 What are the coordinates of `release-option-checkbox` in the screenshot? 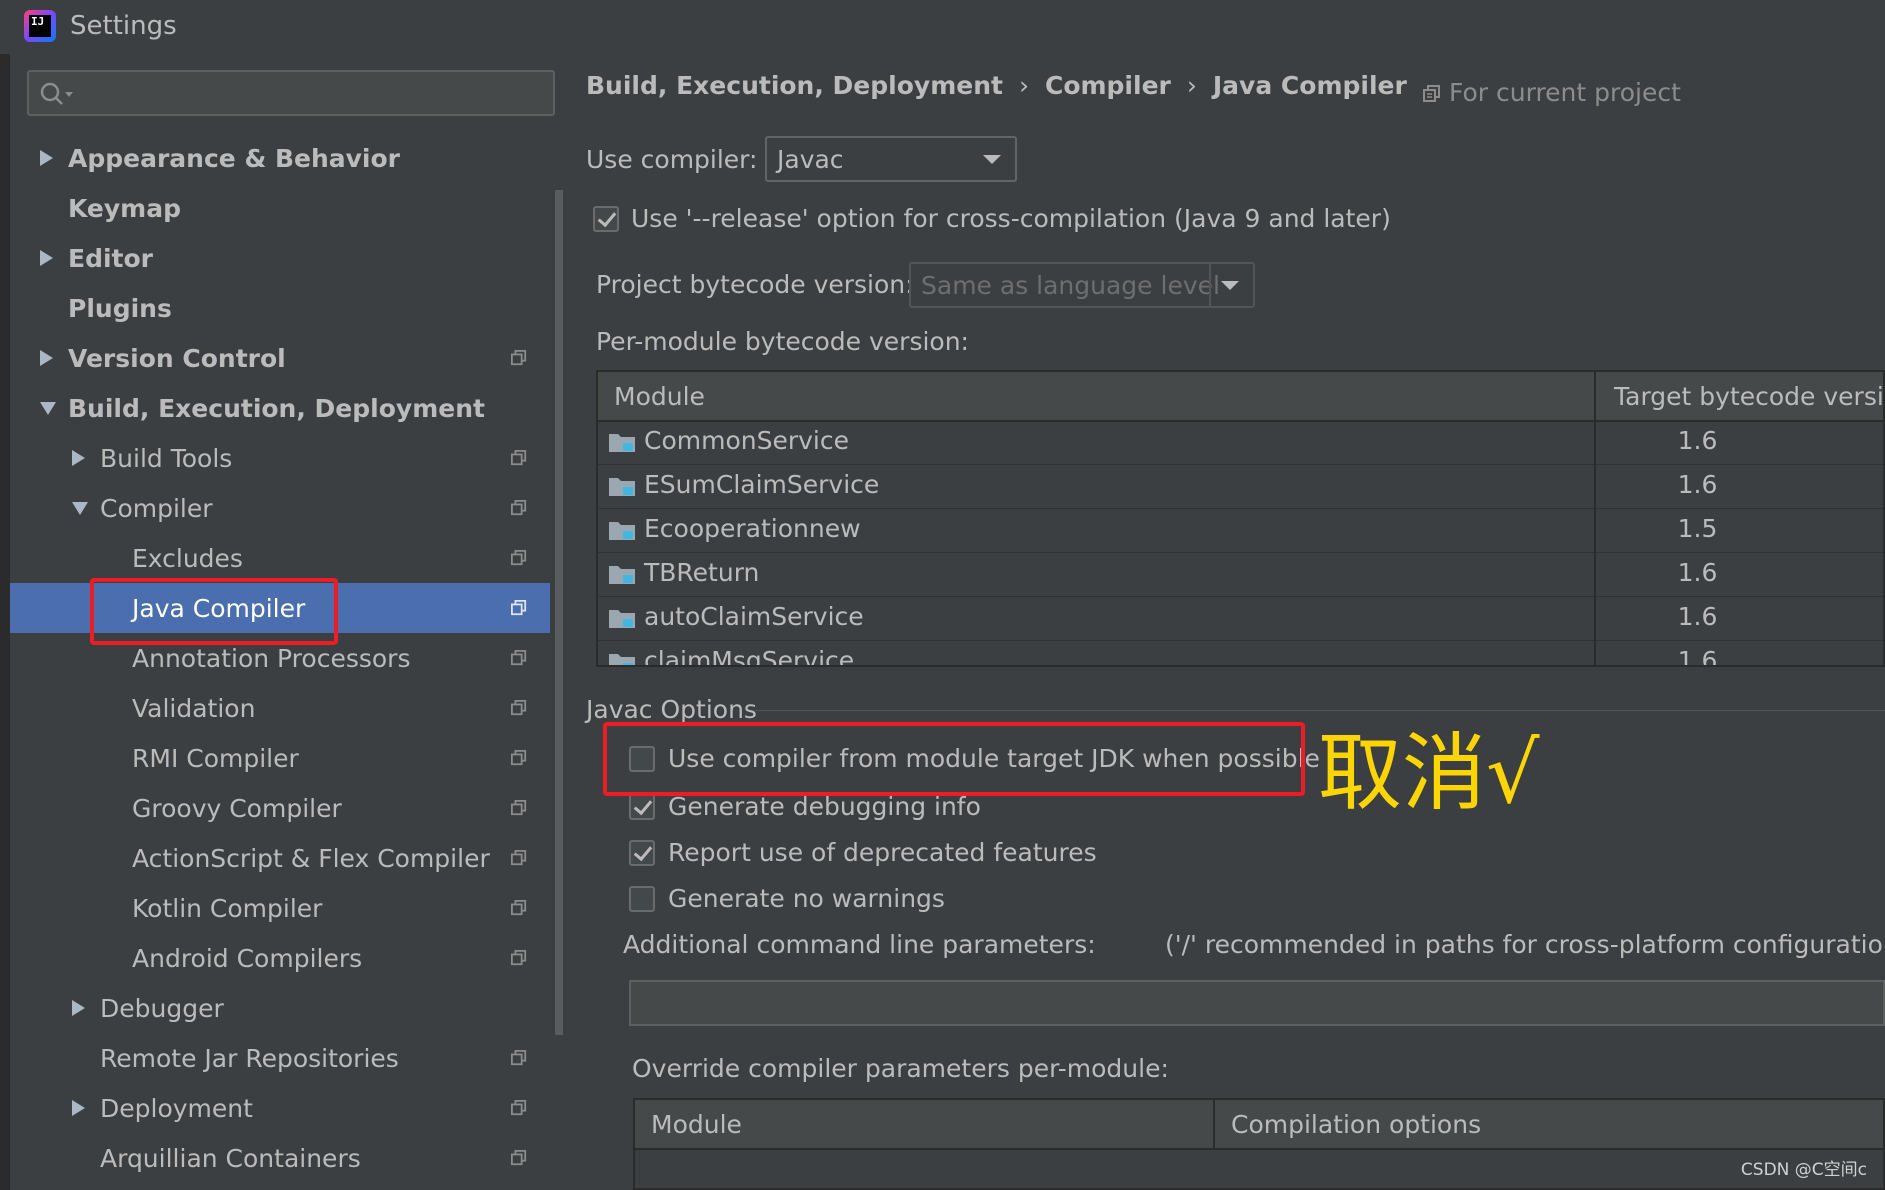 It's located at (606, 219).